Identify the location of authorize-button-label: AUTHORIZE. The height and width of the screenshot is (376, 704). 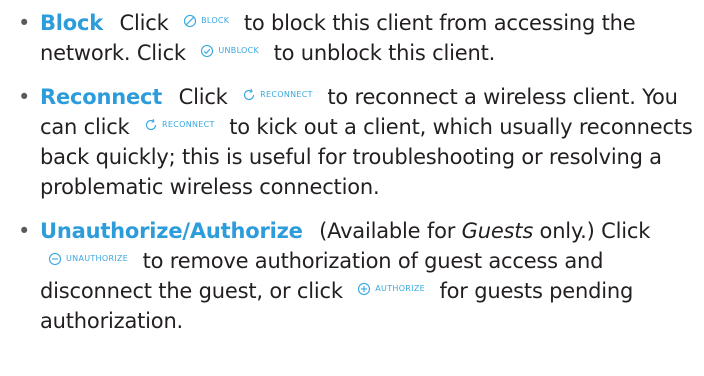
(400, 288).